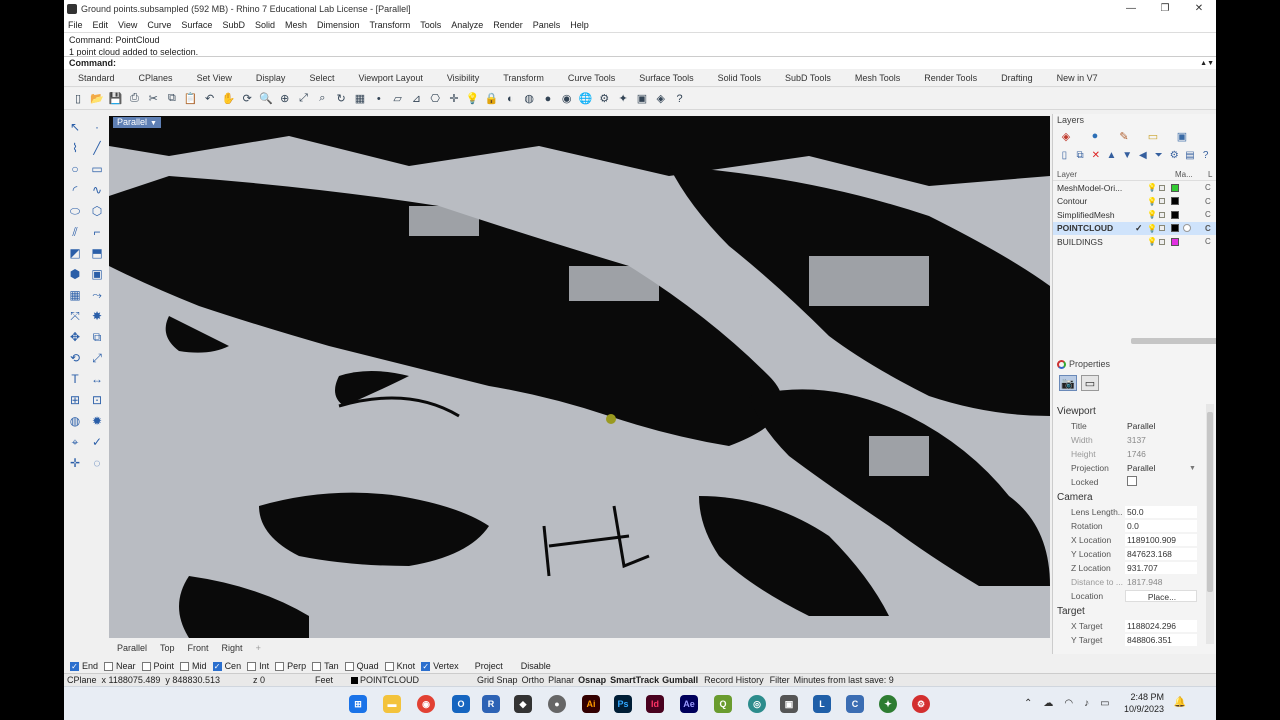  What do you see at coordinates (75, 190) in the screenshot?
I see `arc-icon: ◜` at bounding box center [75, 190].